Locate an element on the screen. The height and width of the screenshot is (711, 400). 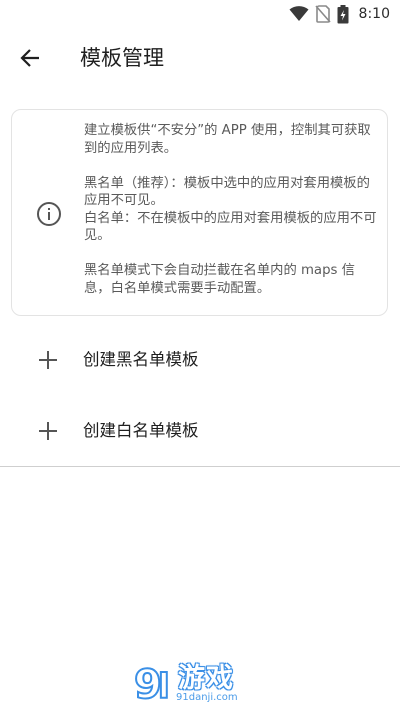
create-blacklist-template-label: 创建黑名单模板 is located at coordinates (141, 359).